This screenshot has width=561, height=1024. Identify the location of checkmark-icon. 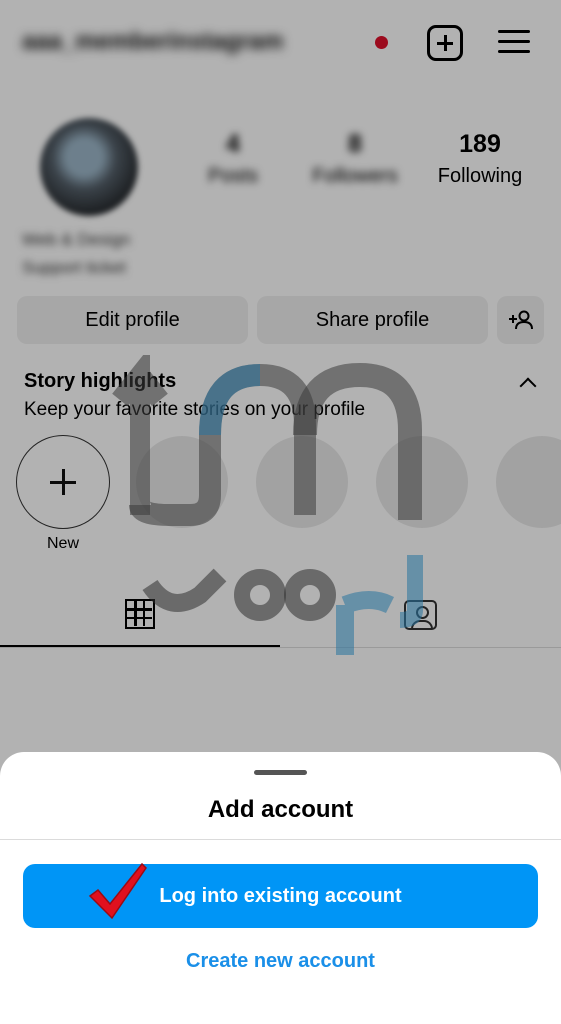
(117, 891).